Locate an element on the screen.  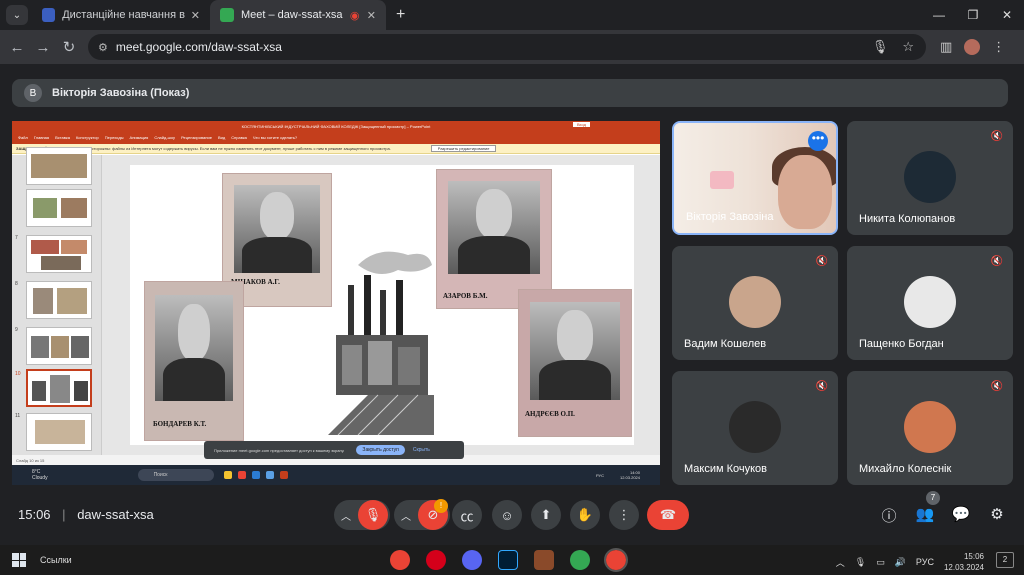
slide-number: 8 is located at coordinates (16, 284).